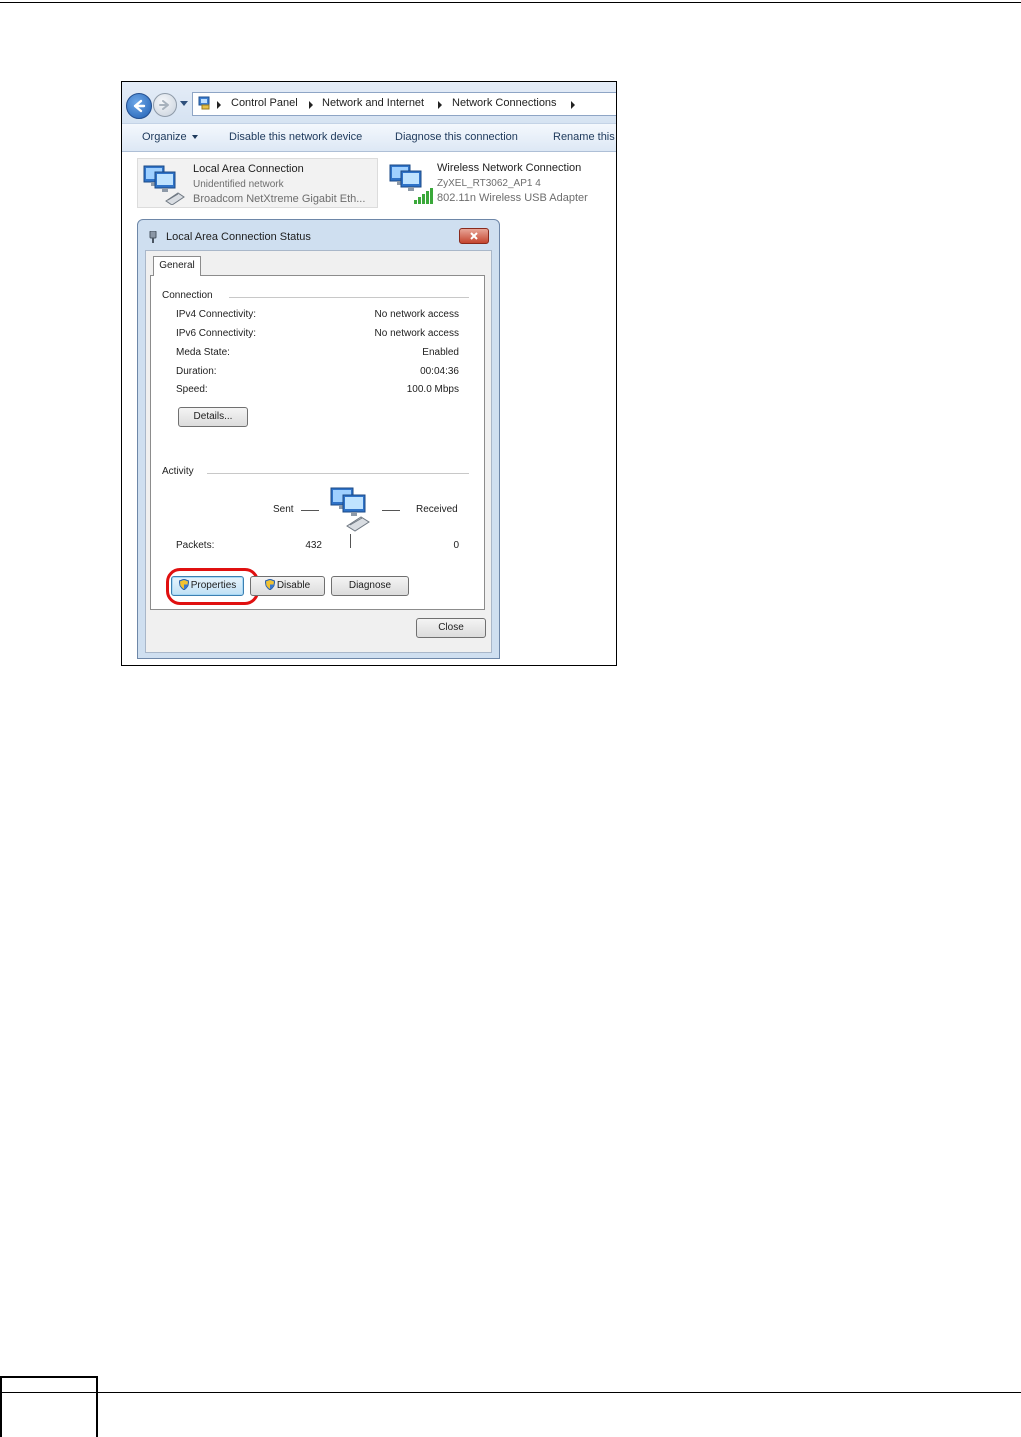 This screenshot has width=1021, height=1437. I want to click on page-footer-rule, so click(510, 1392).